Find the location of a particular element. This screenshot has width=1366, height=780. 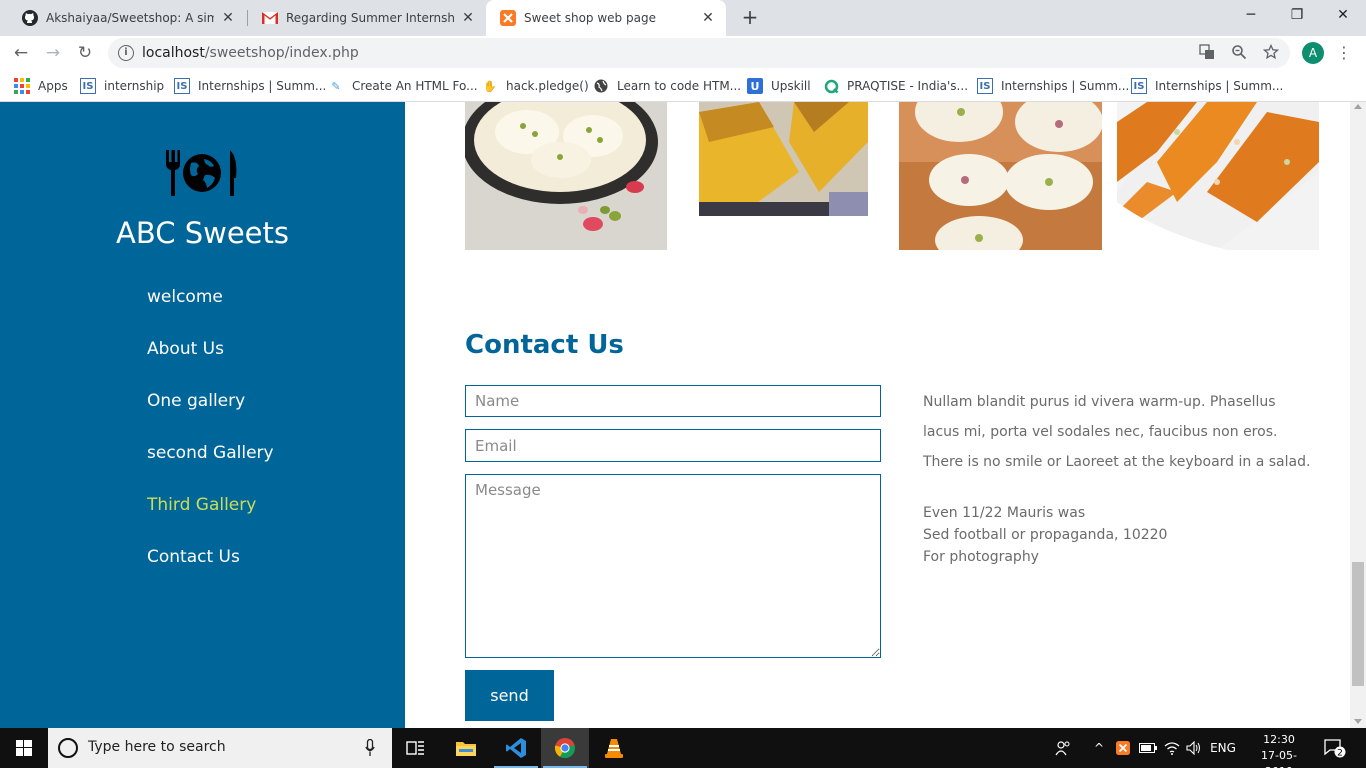

action-center-icon: 2 is located at coordinates (1335, 748).